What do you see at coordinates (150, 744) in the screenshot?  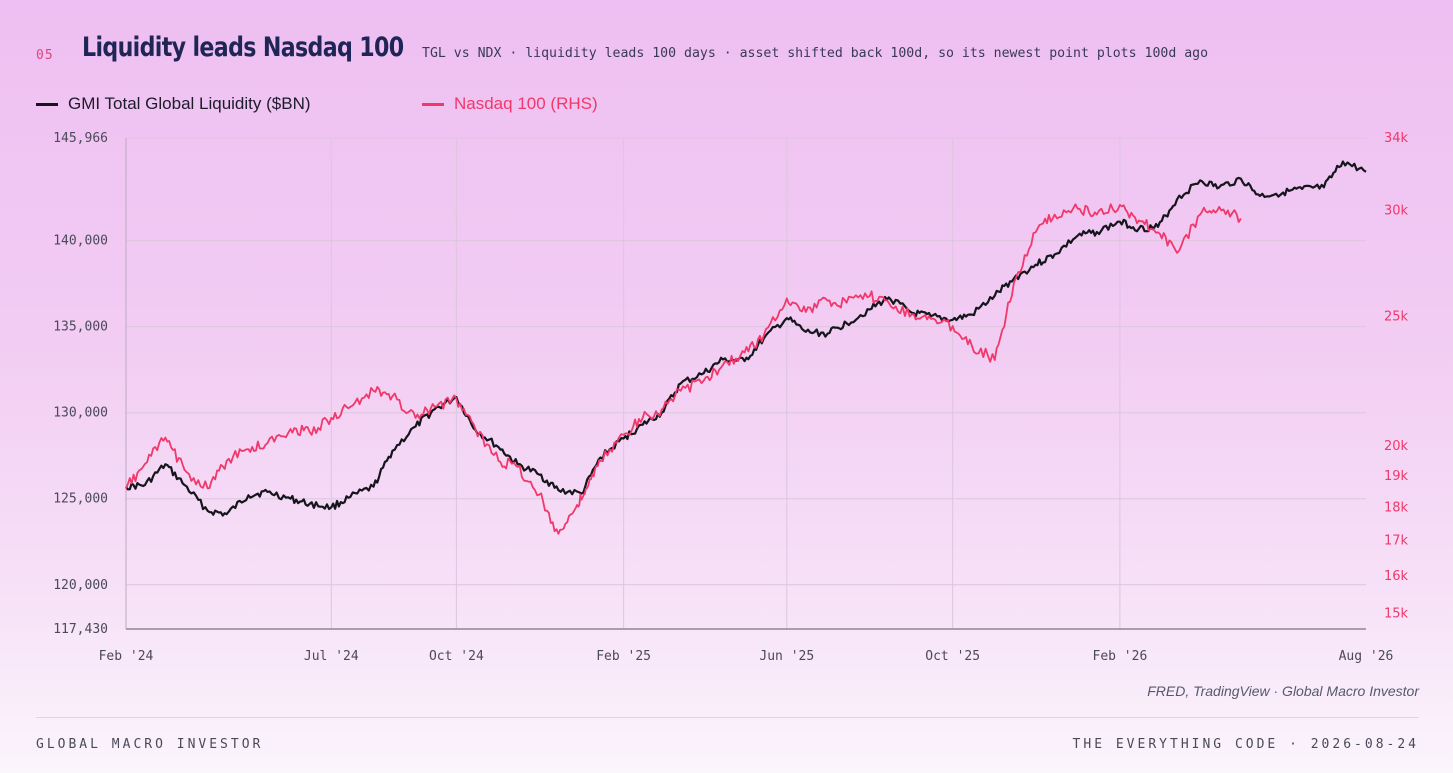 I see `footer-brand: GLOBAL MACRO INVESTOR` at bounding box center [150, 744].